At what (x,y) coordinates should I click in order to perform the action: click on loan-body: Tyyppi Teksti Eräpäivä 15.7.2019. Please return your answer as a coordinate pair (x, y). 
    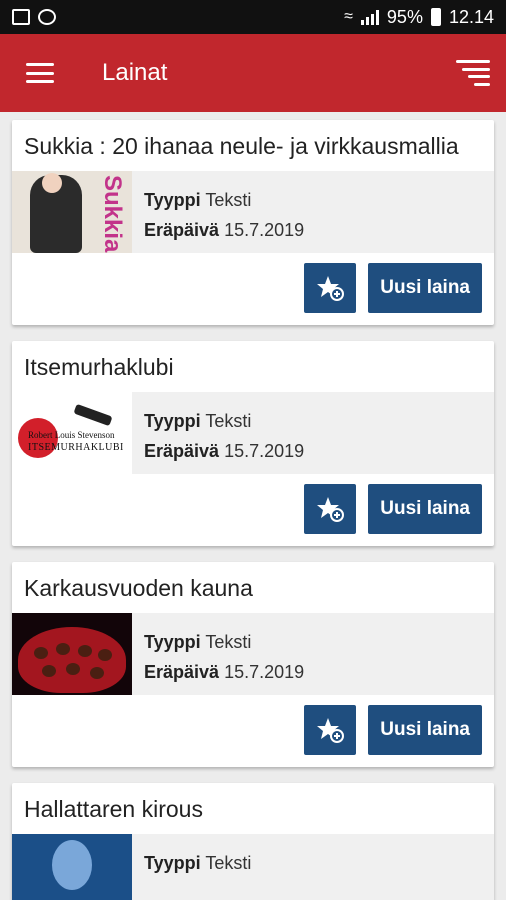
    Looking at the image, I should click on (253, 654).